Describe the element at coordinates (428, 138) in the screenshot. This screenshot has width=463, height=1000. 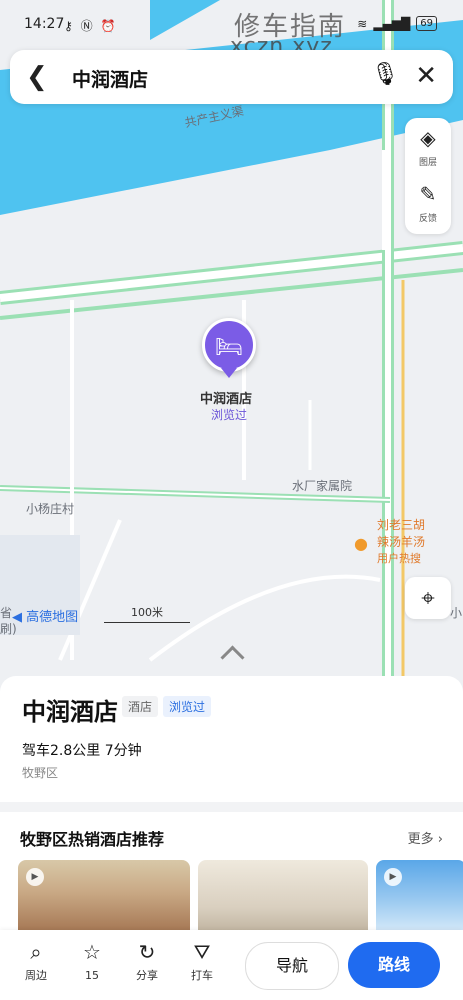
I see `layers-icon: ◈` at that location.